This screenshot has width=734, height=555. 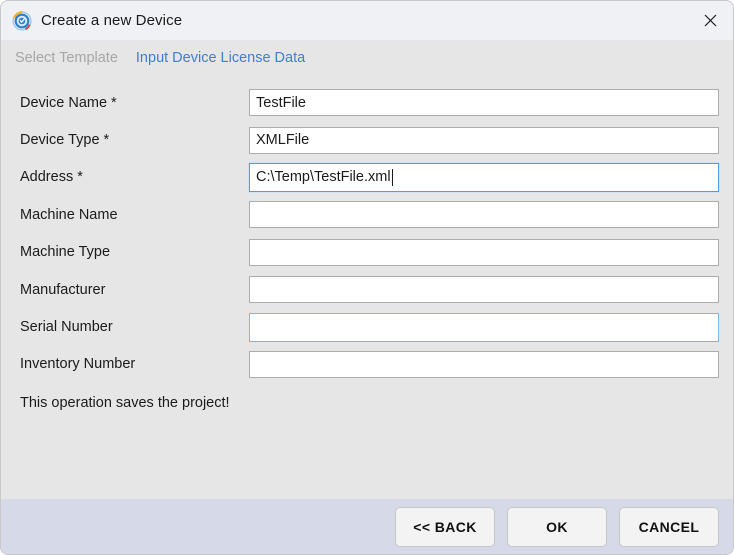 I want to click on form-row-machine-name: Machine Name, so click(x=367, y=214).